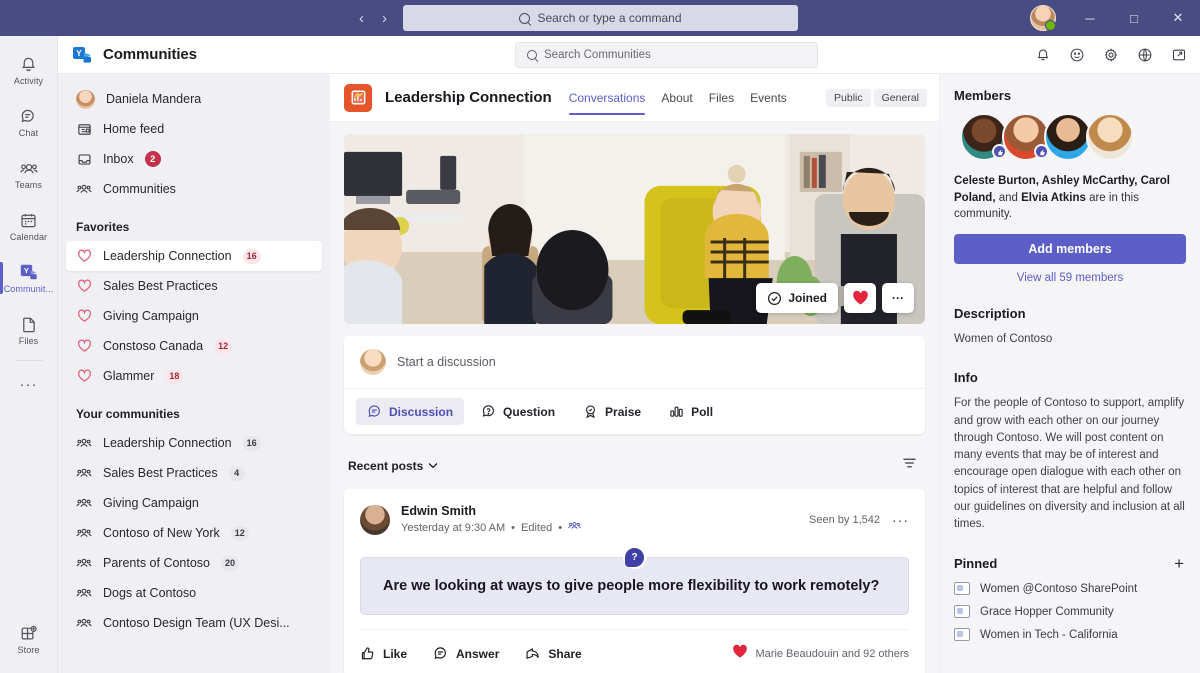  Describe the element at coordinates (898, 298) in the screenshot. I see `more-options-button: ···` at that location.